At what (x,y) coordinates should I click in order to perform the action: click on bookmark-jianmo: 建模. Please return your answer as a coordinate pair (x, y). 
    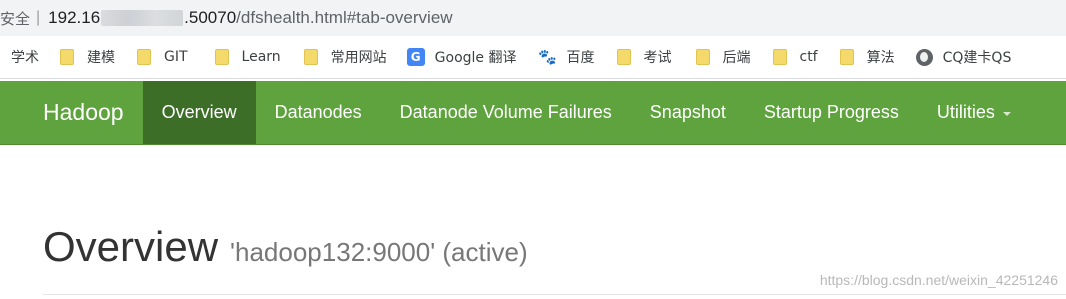
    Looking at the image, I should click on (87, 57).